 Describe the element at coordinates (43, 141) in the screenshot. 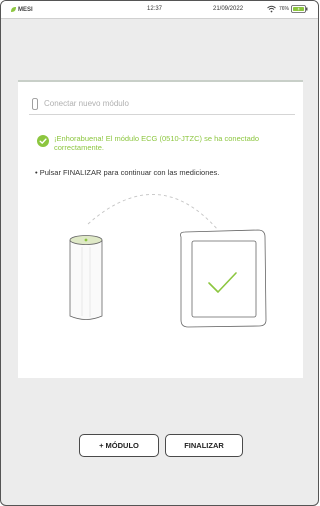

I see `checkmark-circle-icon` at that location.